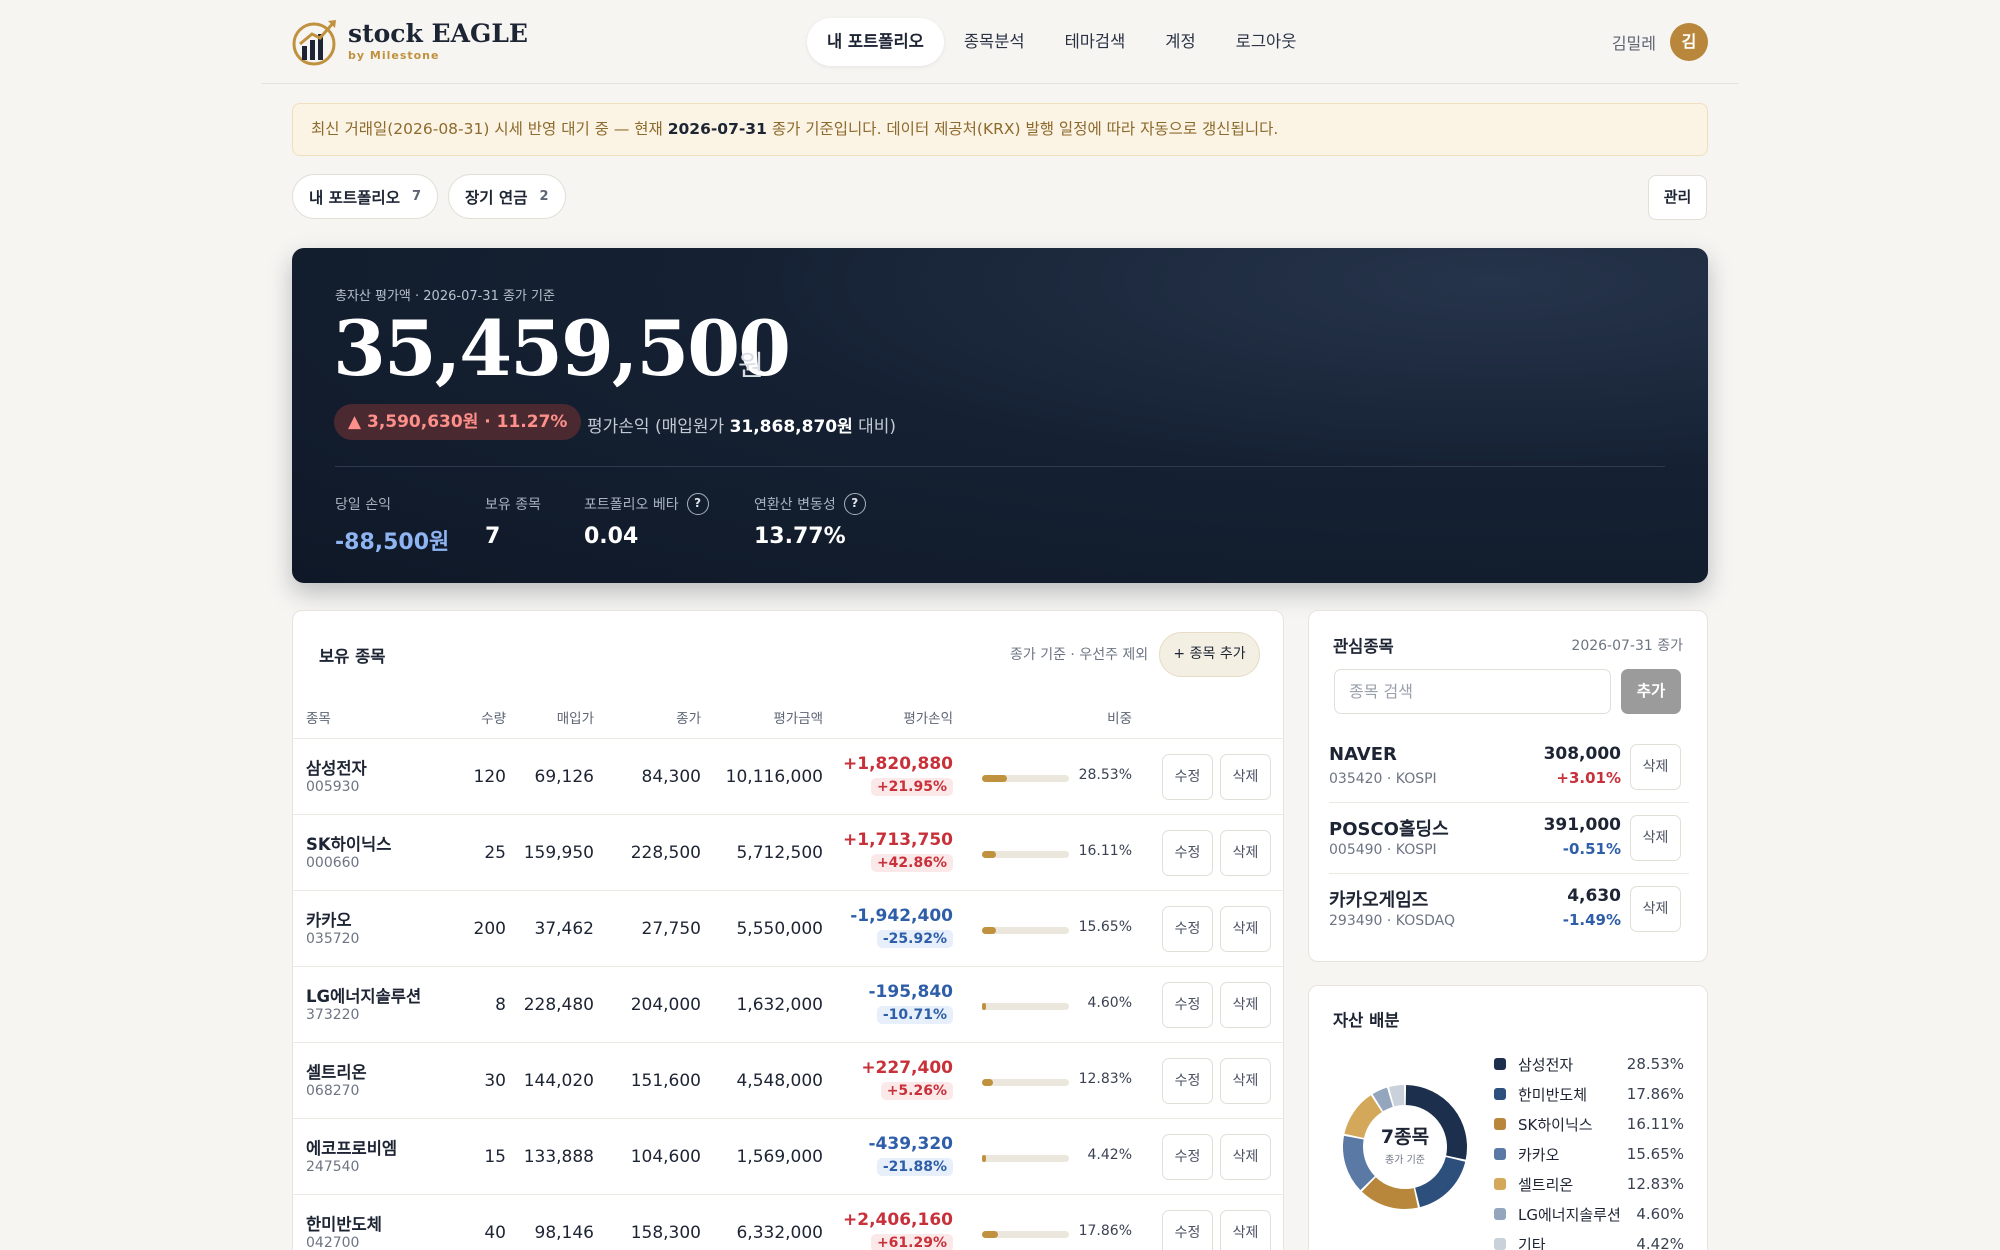 The image size is (2000, 1250). I want to click on legend-value: 4.60%, so click(1660, 1214).